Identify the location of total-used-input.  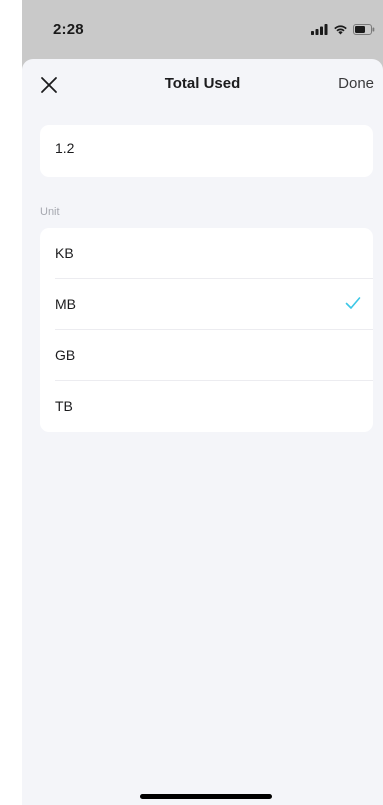
(205, 148).